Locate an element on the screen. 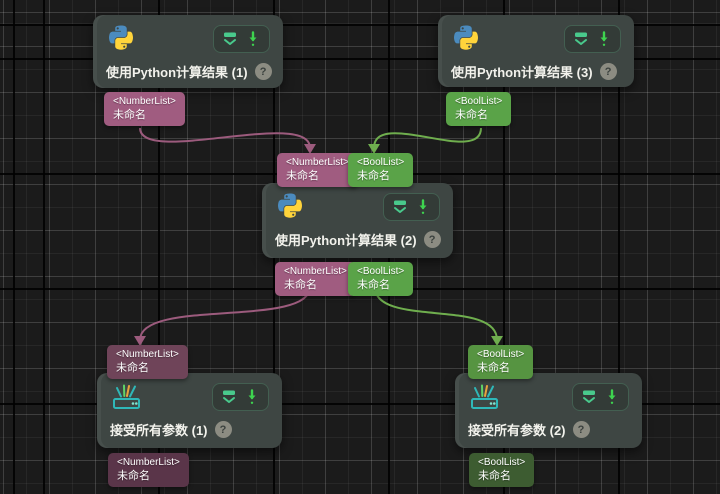 This screenshot has height=494, width=720. node-title: 使用Python计算结果 (3) is located at coordinates (522, 72).